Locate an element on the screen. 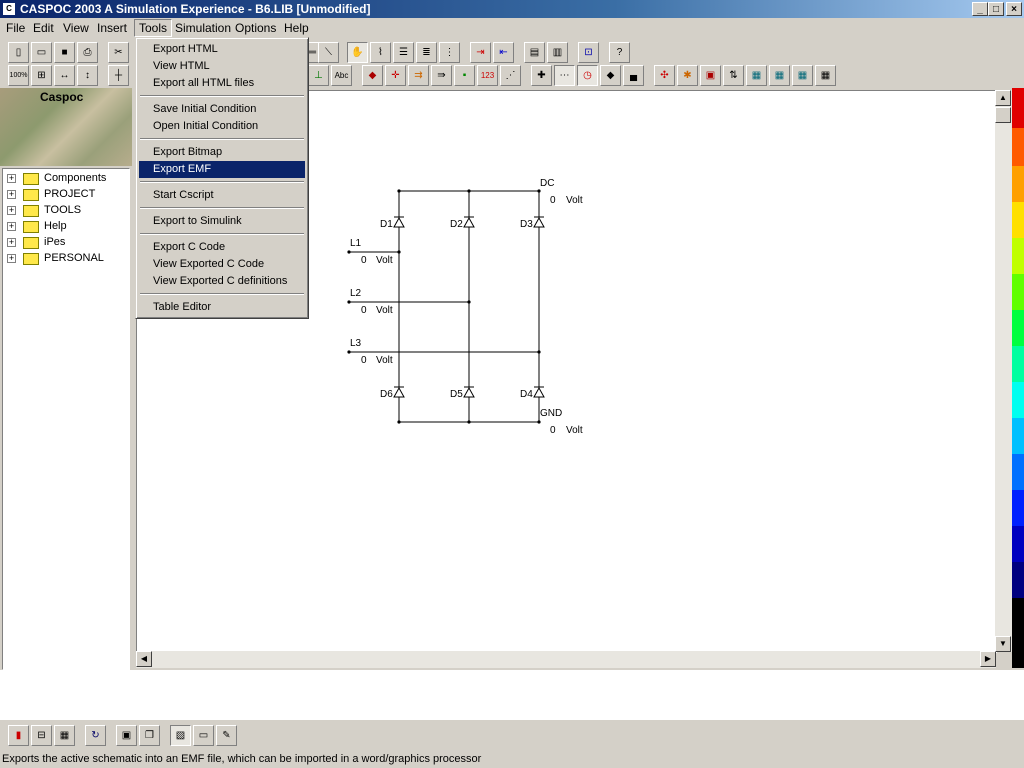  menu-item-export-html: Export HTML is located at coordinates (222, 49).